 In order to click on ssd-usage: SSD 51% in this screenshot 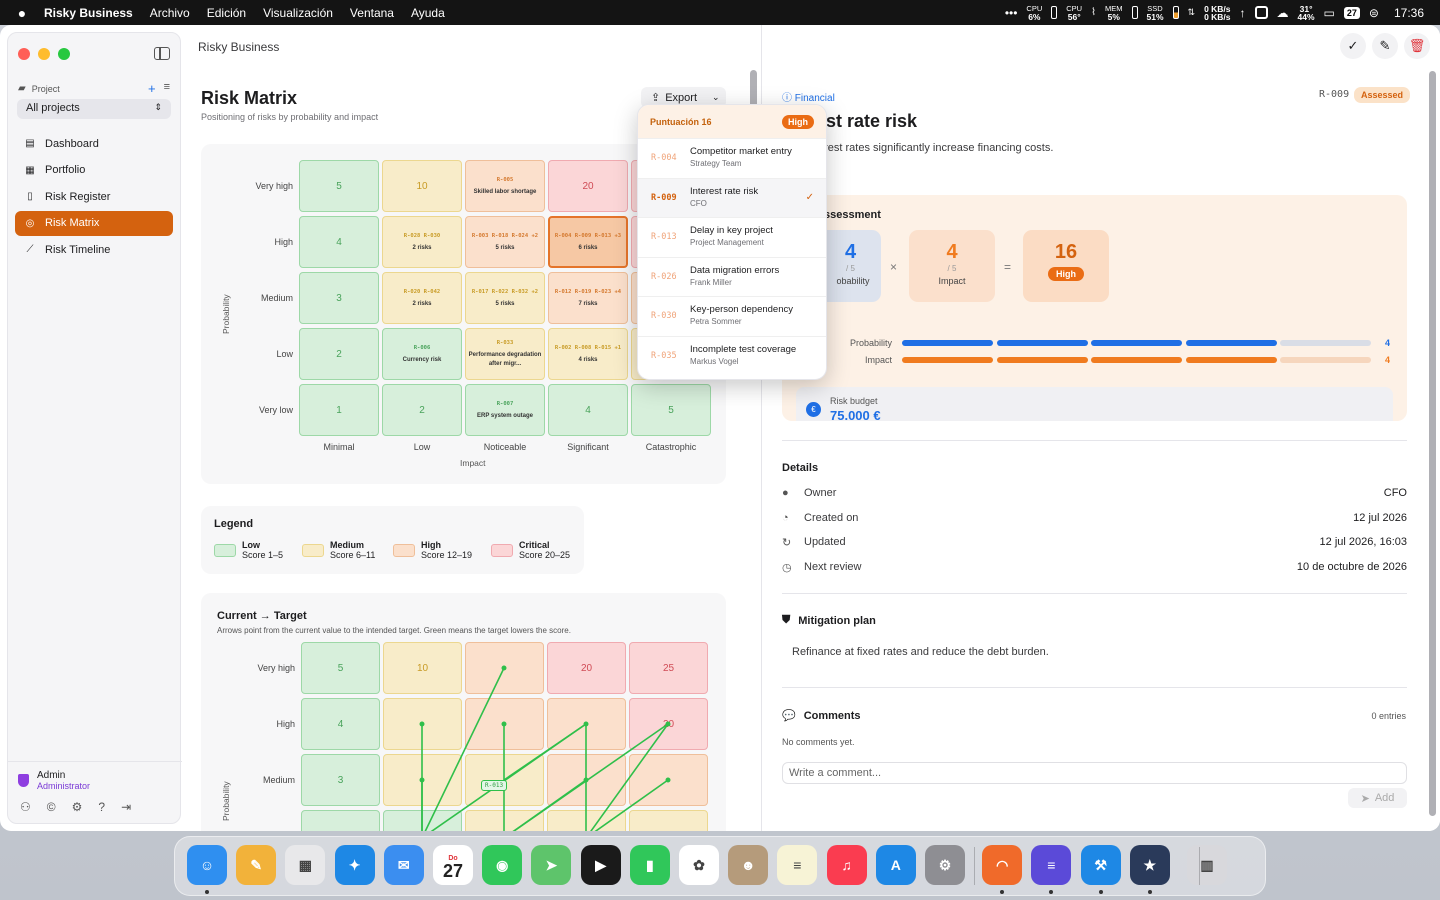, I will do `click(1155, 12)`.